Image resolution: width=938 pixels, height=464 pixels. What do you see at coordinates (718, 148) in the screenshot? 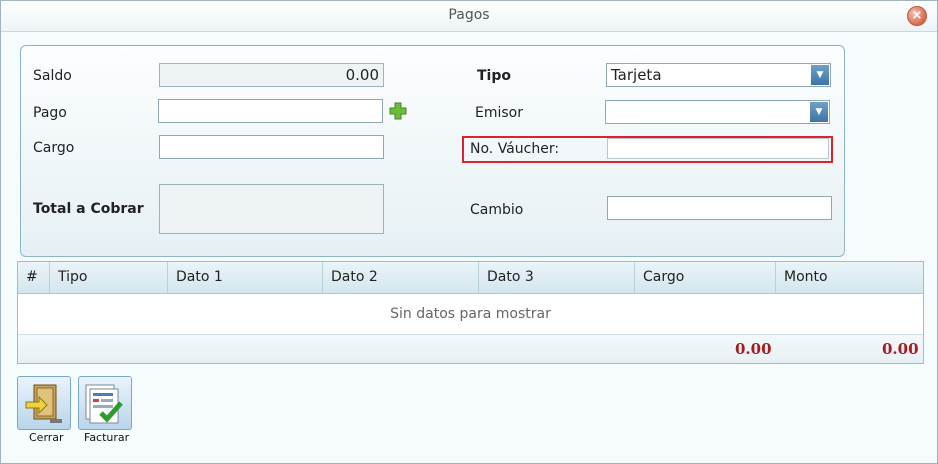
I see `voucher-input` at bounding box center [718, 148].